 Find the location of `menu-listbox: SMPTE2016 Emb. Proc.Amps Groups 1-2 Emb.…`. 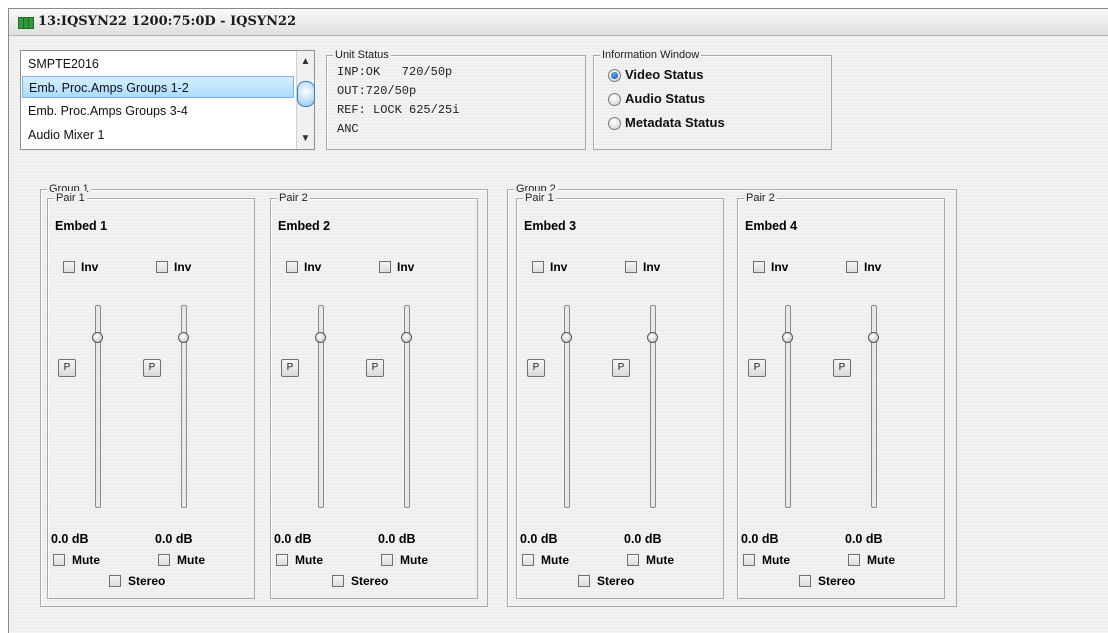

menu-listbox: SMPTE2016 Emb. Proc.Amps Groups 1-2 Emb.… is located at coordinates (167, 100).